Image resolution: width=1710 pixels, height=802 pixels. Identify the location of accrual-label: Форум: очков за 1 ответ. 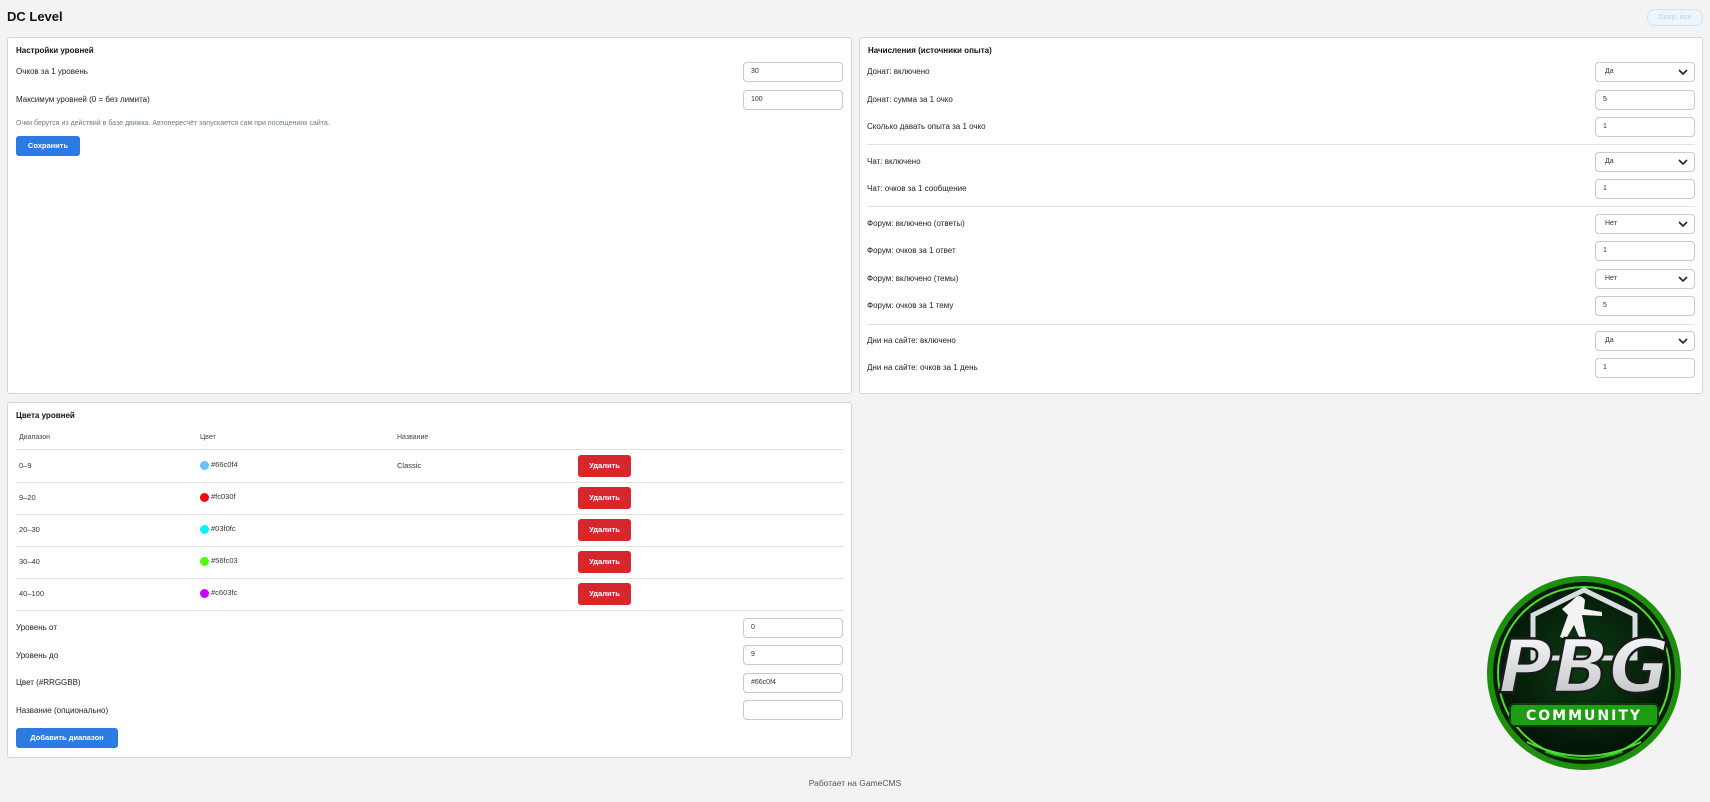
(911, 250).